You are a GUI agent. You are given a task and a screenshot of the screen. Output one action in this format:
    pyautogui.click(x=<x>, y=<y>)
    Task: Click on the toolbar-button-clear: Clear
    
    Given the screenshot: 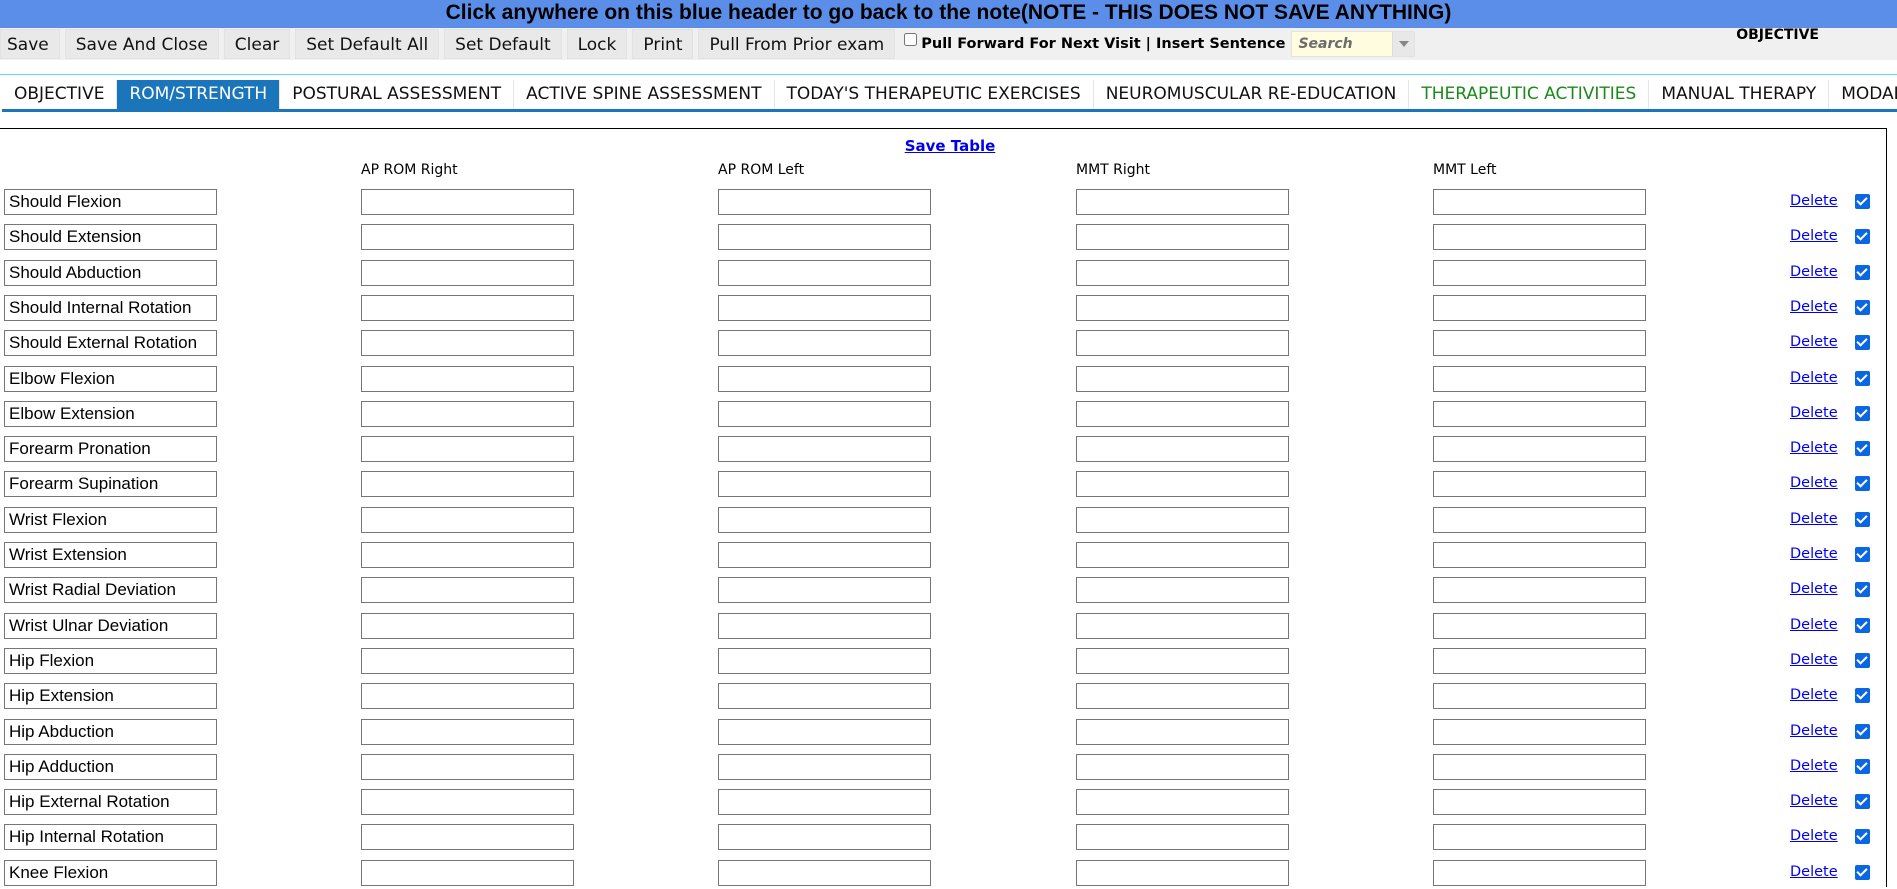 What is the action you would take?
    pyautogui.click(x=257, y=44)
    